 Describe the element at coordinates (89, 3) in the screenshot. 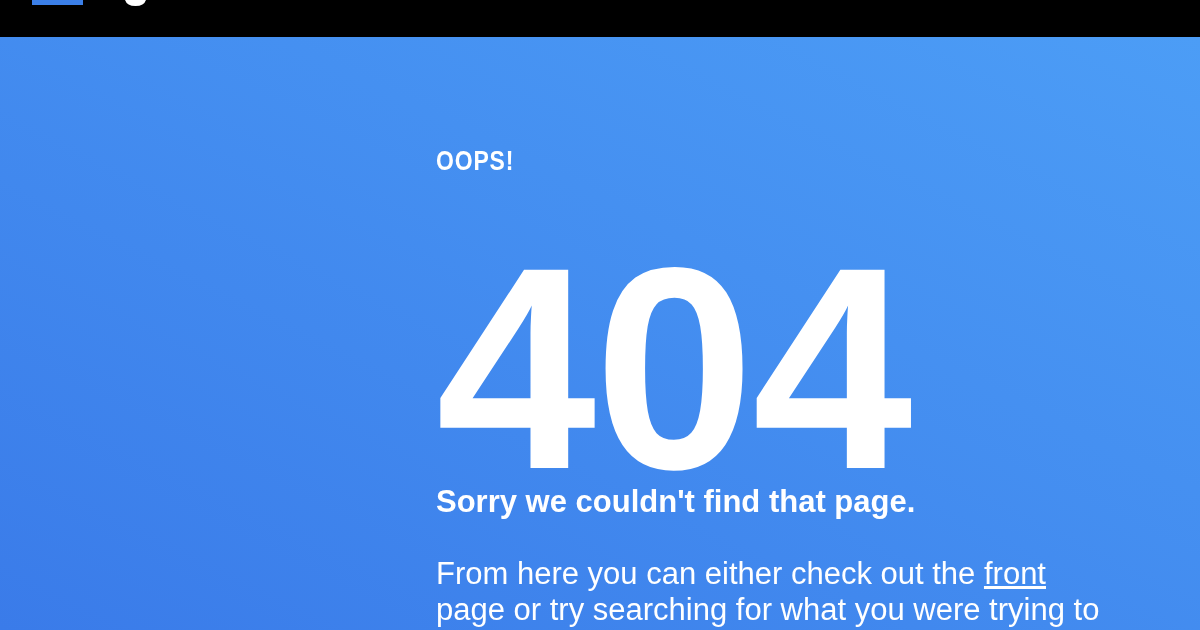

I see `logo-icon` at that location.